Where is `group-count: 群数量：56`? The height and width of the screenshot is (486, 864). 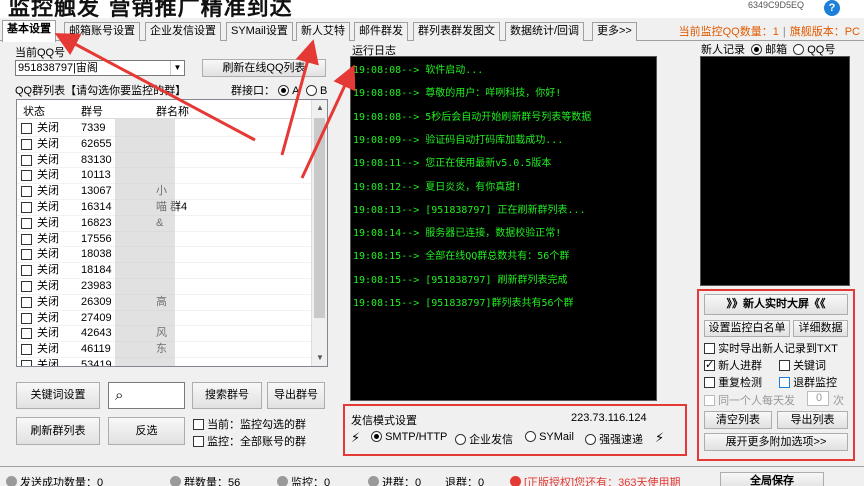 group-count: 群数量：56 is located at coordinates (205, 480).